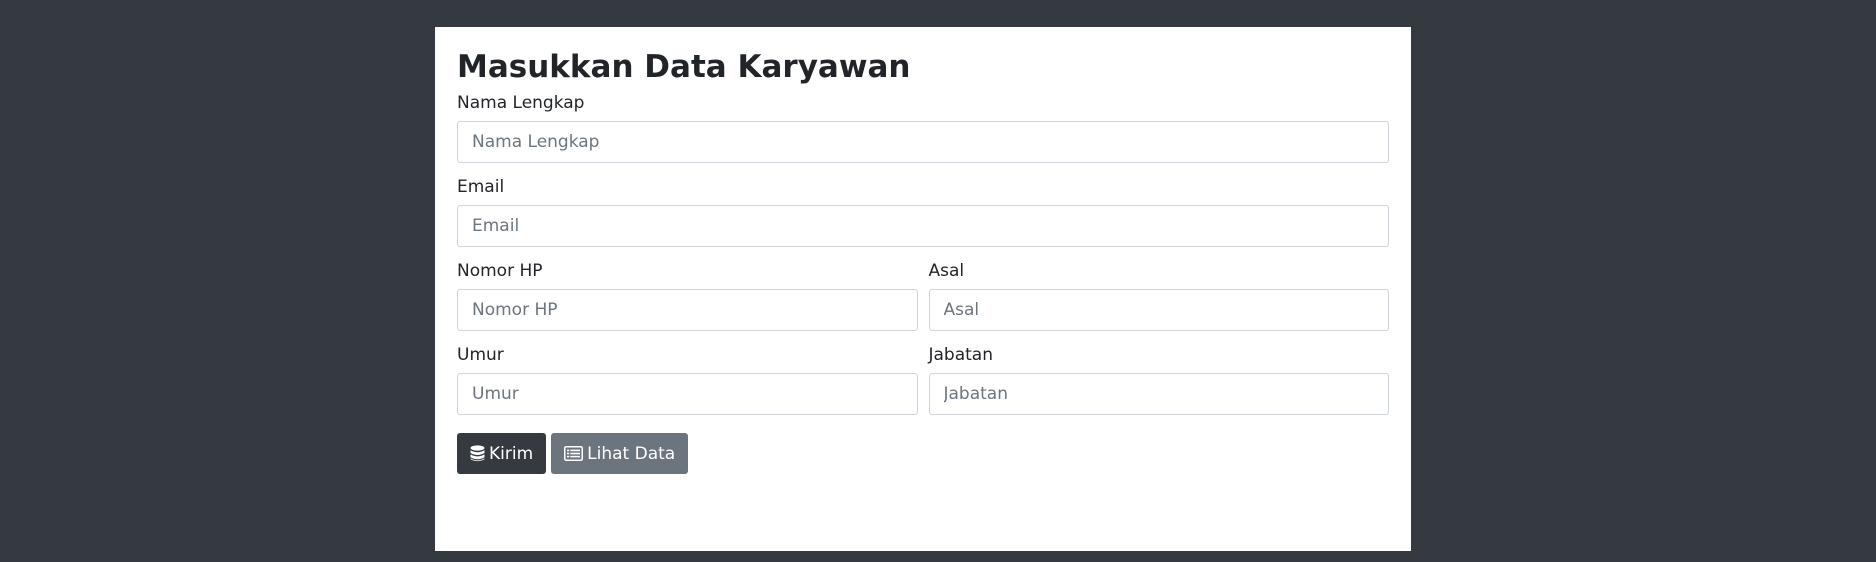 This screenshot has height=562, width=1876. What do you see at coordinates (923, 142) in the screenshot?
I see `nama-lengkap-input` at bounding box center [923, 142].